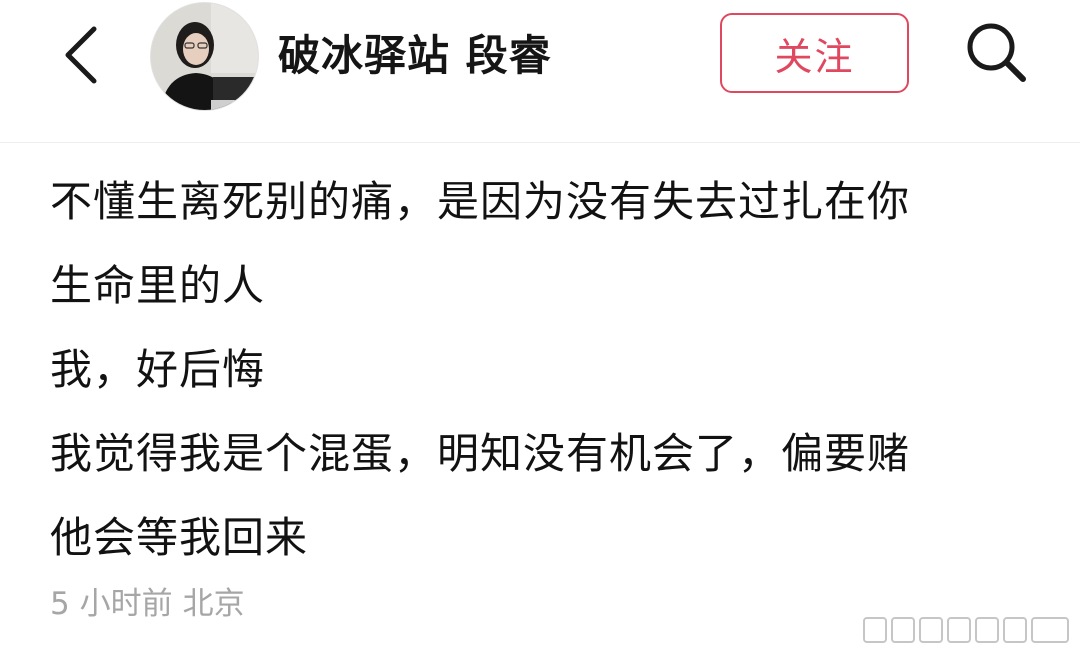 The height and width of the screenshot is (656, 1080). I want to click on back-button, so click(80, 55).